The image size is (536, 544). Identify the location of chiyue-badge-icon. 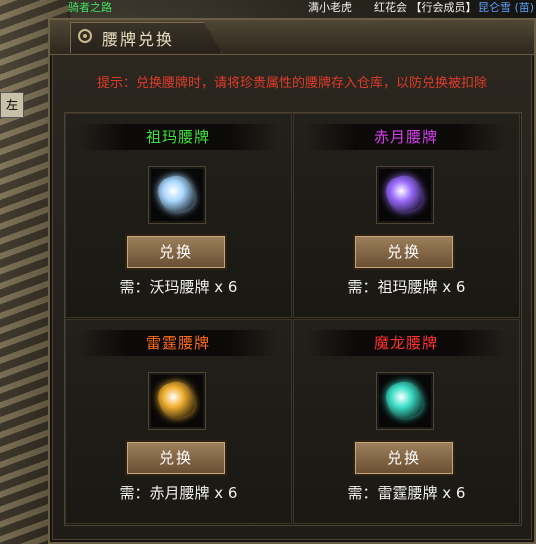
(404, 194).